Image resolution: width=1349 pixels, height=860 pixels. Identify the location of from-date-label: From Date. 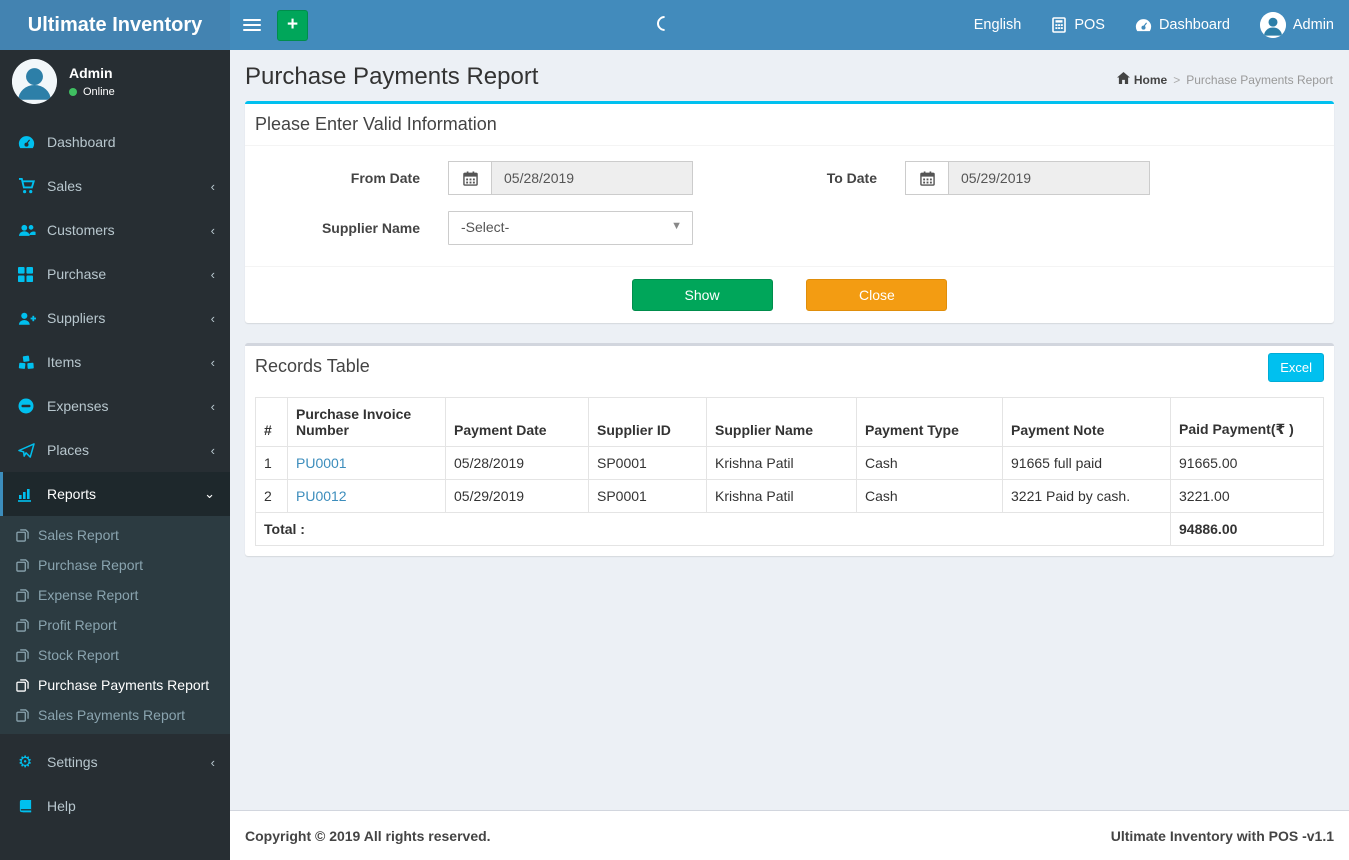
(385, 178).